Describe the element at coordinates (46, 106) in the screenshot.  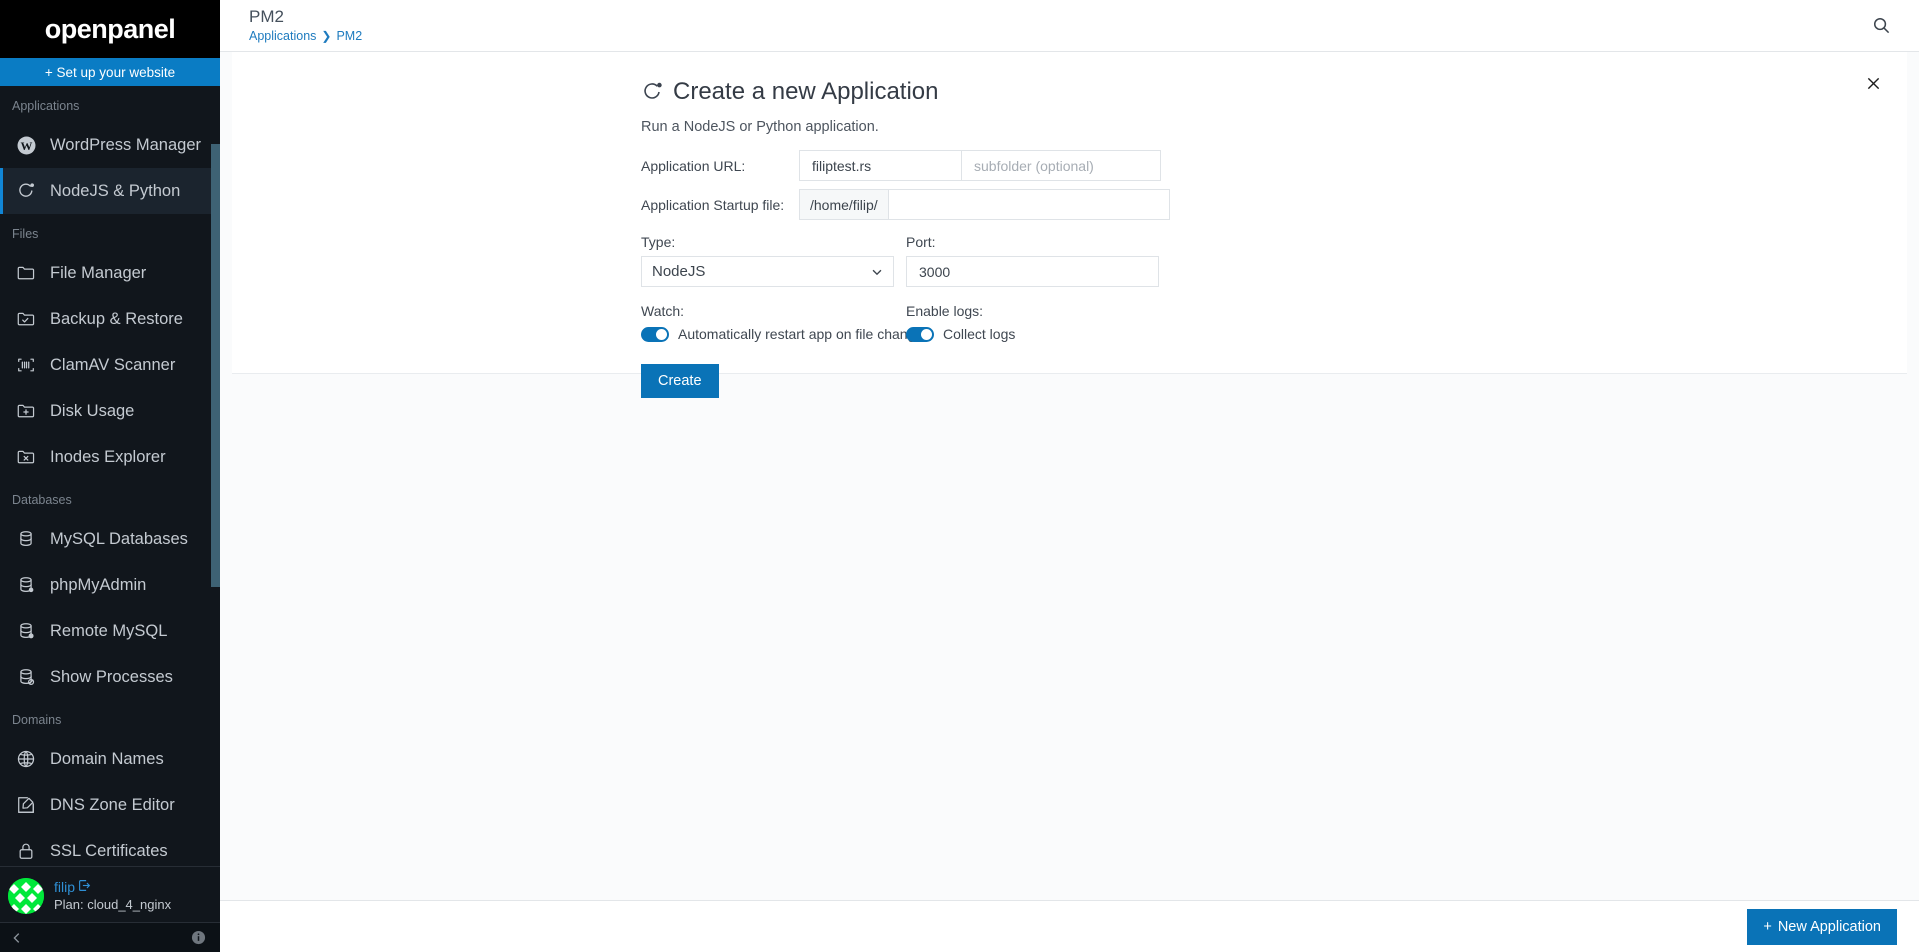
I see `sidebar-group-label: Applications` at that location.